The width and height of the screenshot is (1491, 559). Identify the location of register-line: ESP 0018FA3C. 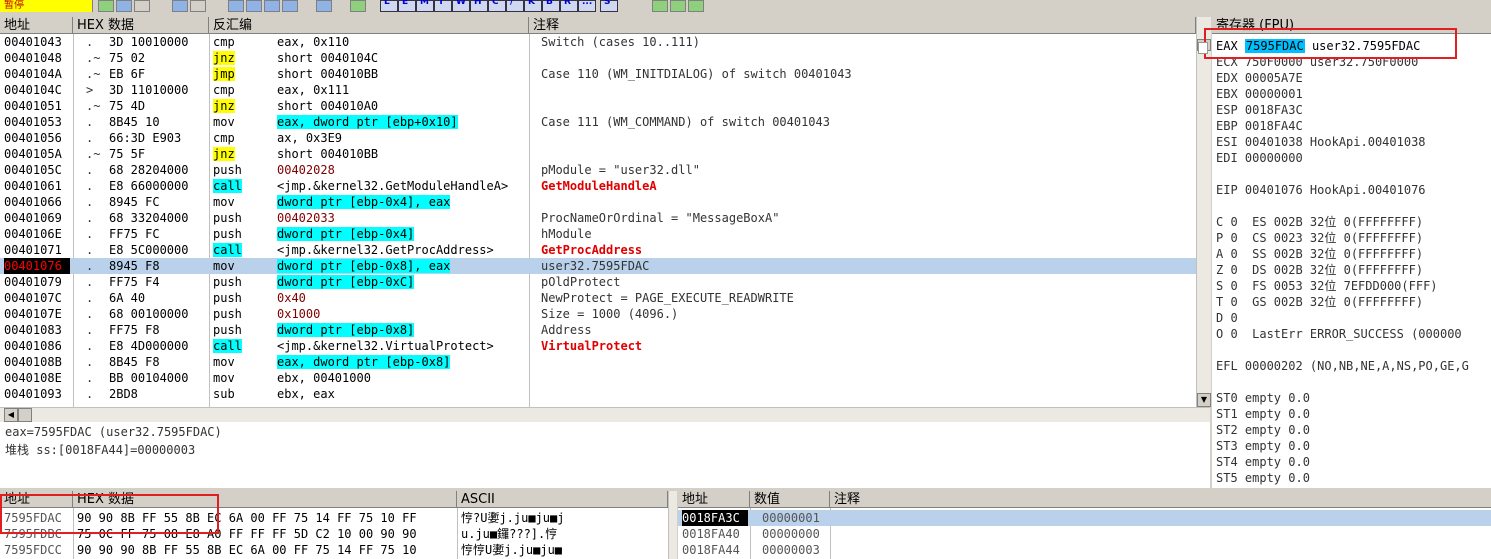
(1259, 110).